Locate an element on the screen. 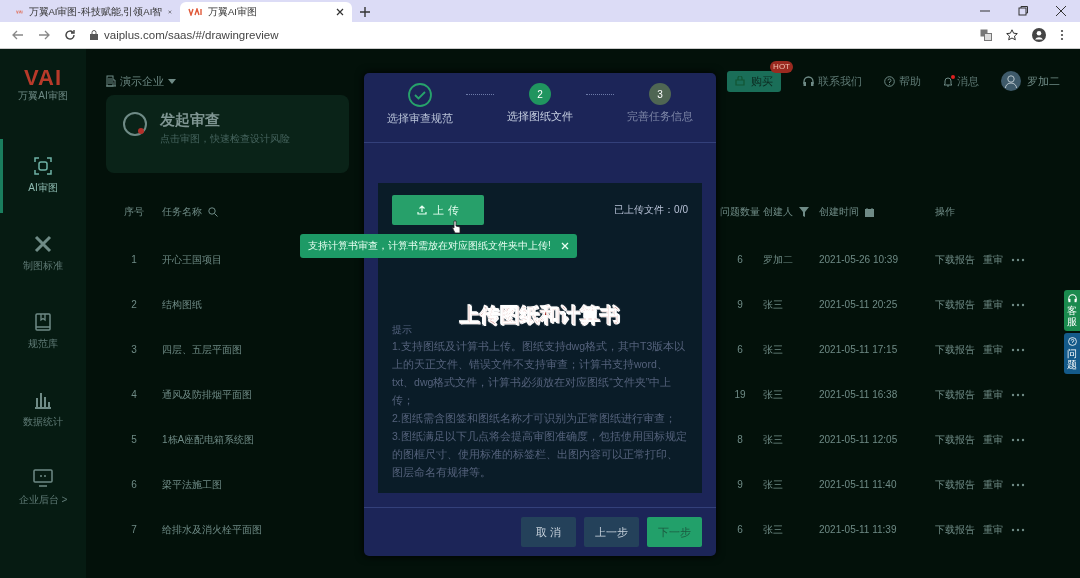 This screenshot has height=578, width=1080. table-cell-text: 4 is located at coordinates (134, 394).